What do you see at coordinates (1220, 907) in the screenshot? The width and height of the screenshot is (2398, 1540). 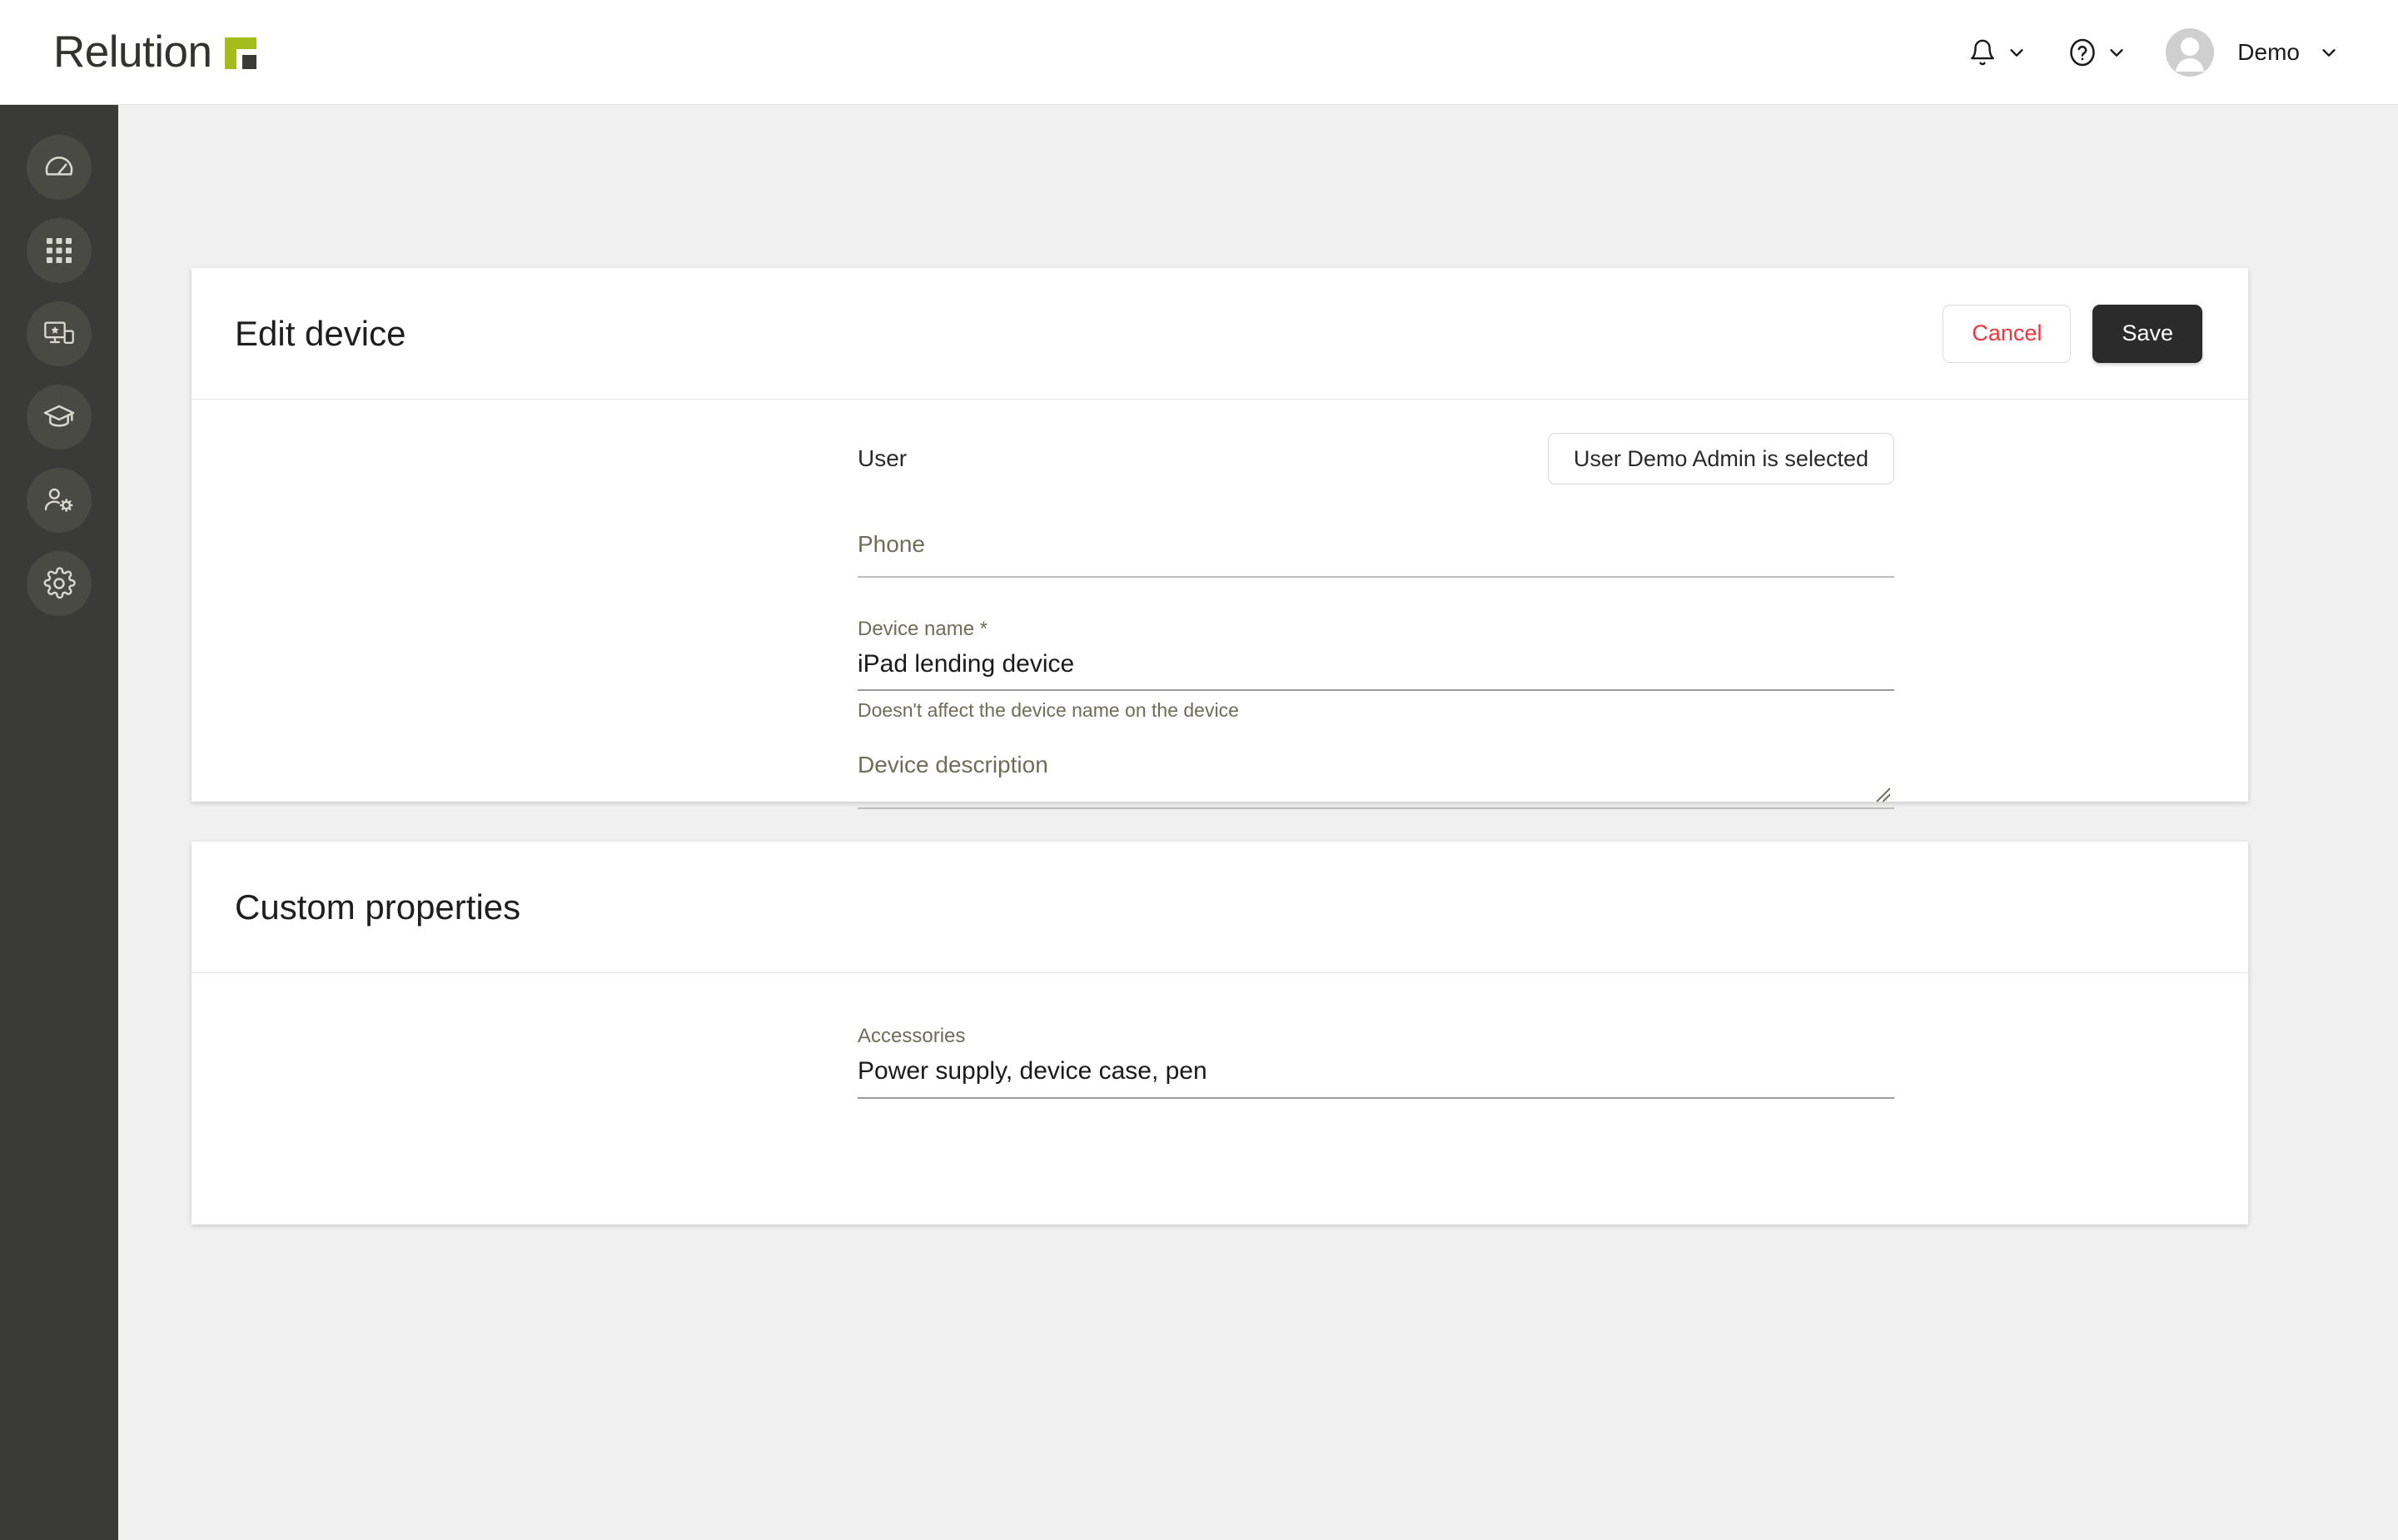 I see `custom-properties-card-header: Custom properties` at bounding box center [1220, 907].